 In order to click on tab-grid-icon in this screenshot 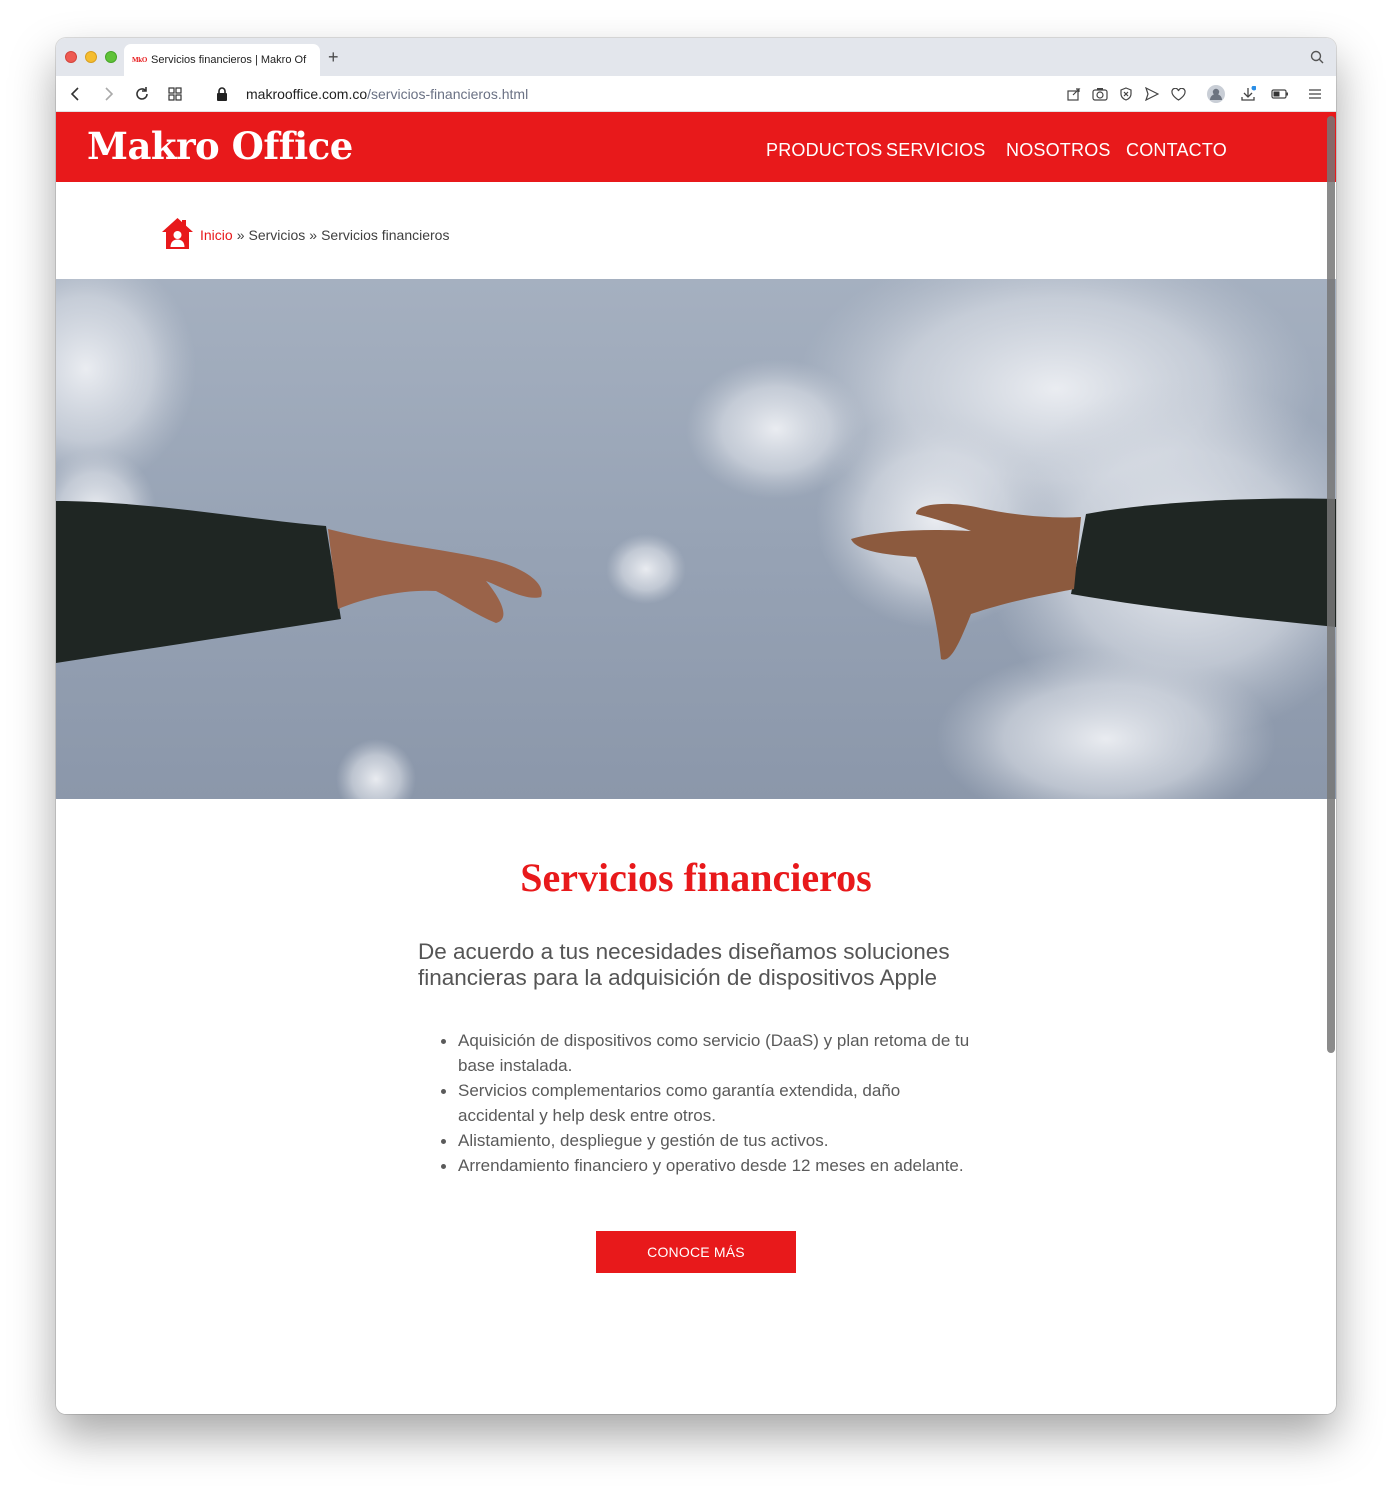, I will do `click(175, 94)`.